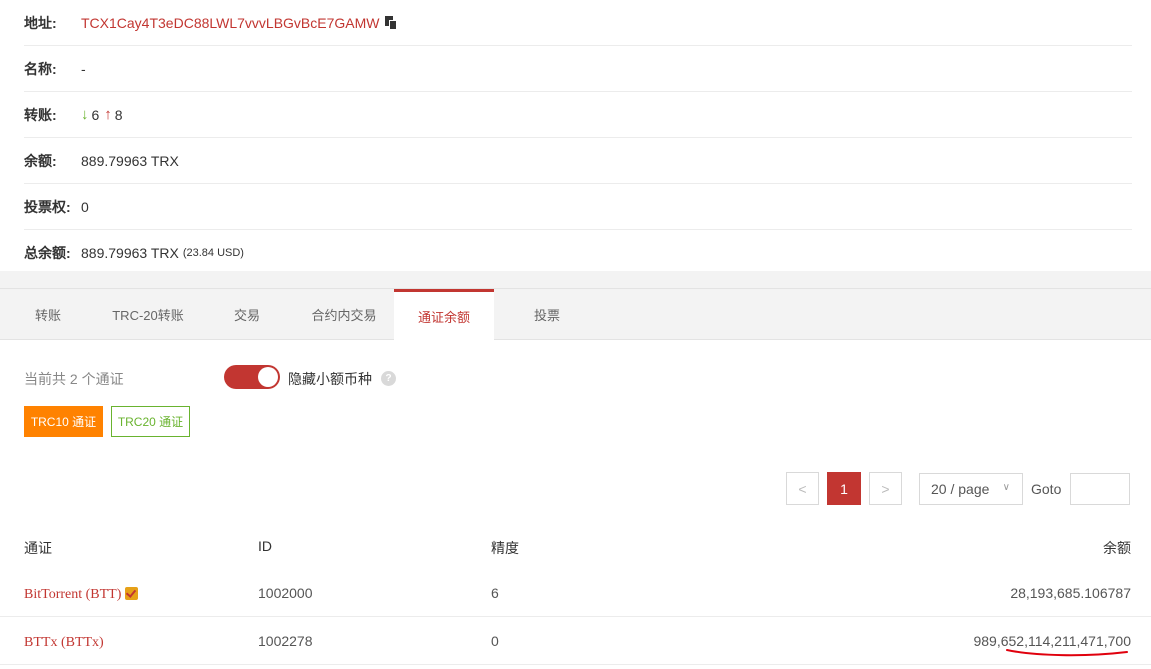 The image size is (1151, 669). What do you see at coordinates (1070, 593) in the screenshot?
I see `token-balance: 28,193,685.106787` at bounding box center [1070, 593].